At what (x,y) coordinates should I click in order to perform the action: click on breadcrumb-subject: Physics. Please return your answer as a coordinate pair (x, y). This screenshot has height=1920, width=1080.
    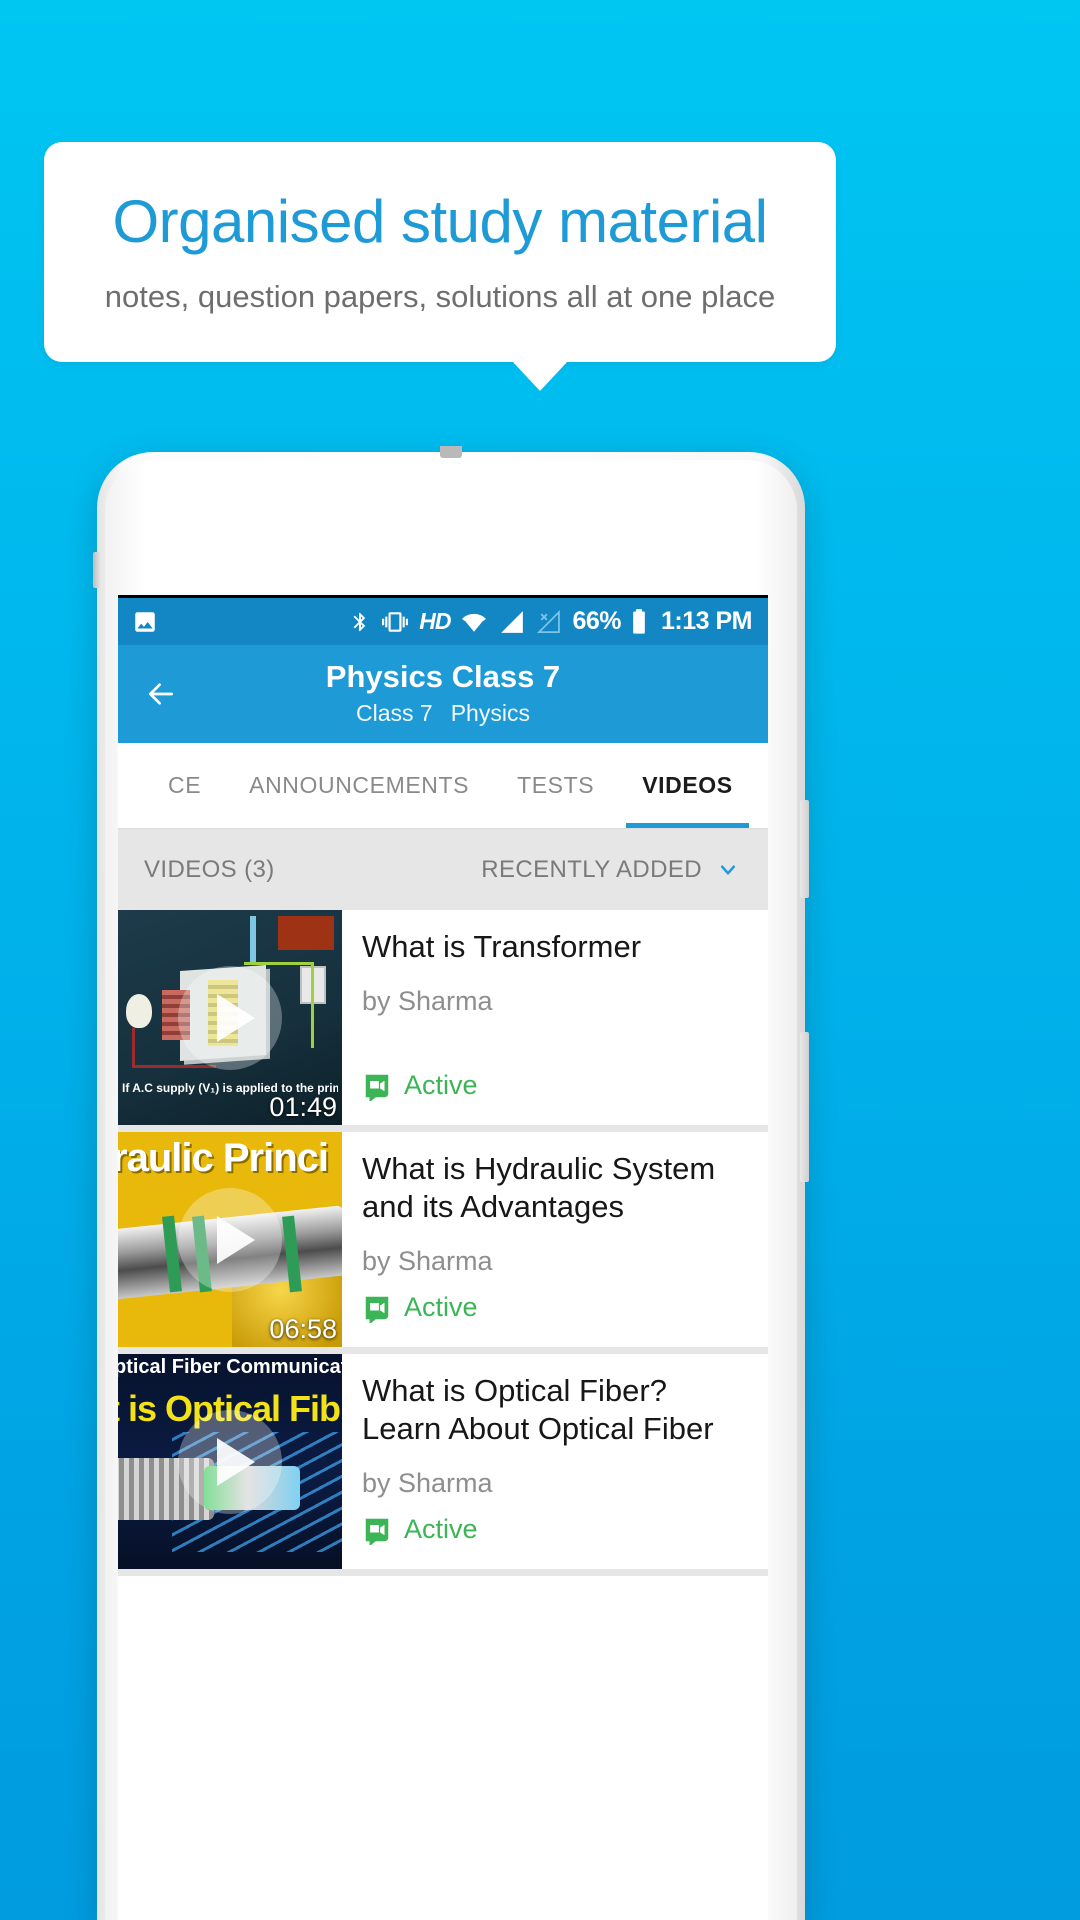
    Looking at the image, I should click on (490, 713).